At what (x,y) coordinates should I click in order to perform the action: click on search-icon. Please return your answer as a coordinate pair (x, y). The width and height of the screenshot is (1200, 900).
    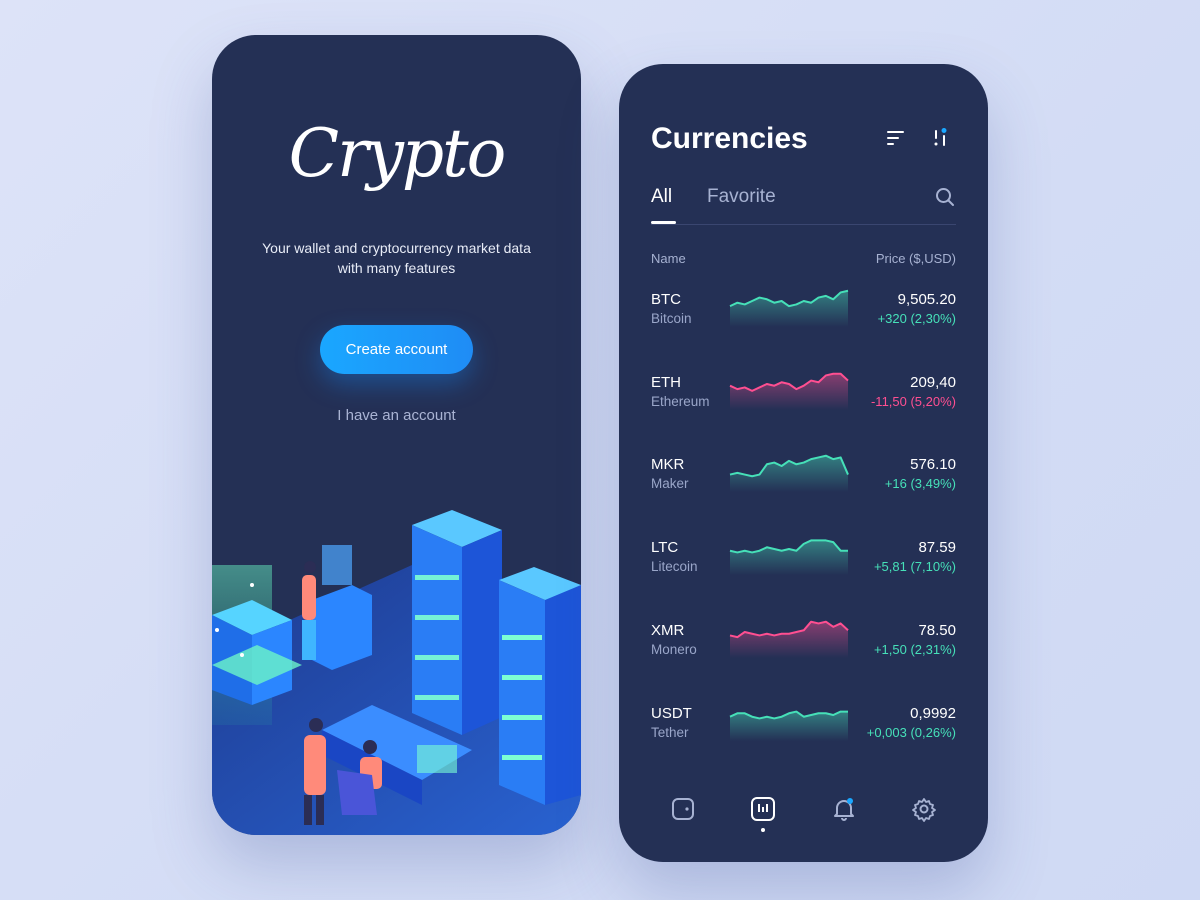
    Looking at the image, I should click on (945, 197).